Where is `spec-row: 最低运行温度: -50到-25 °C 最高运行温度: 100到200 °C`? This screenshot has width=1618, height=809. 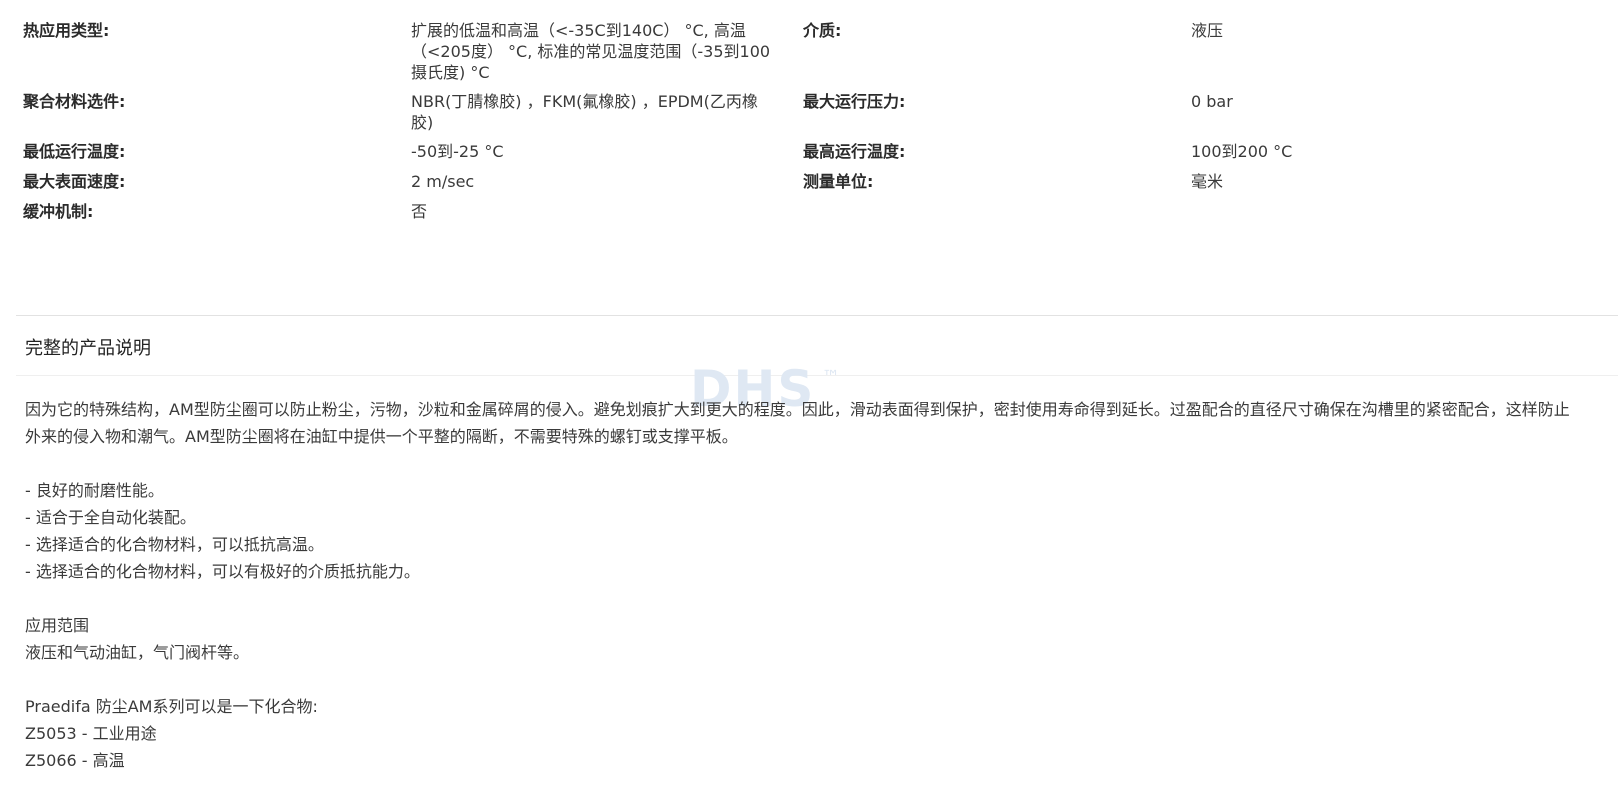 spec-row: 最低运行温度: -50到-25 °C 最高运行温度: 100到200 °C is located at coordinates (803, 156).